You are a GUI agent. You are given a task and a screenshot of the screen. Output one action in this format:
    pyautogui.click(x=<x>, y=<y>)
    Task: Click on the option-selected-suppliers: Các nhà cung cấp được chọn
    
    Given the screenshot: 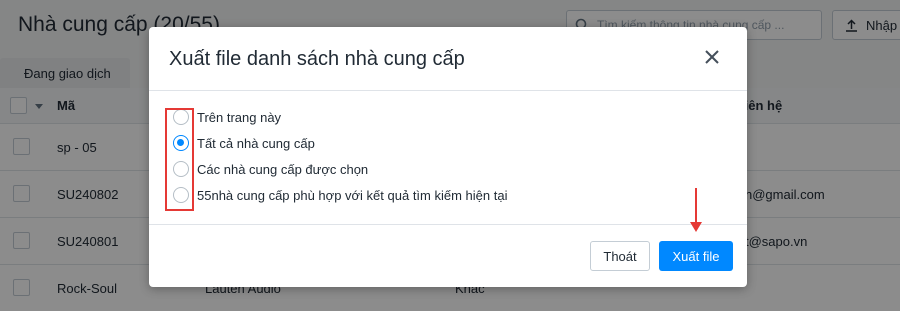 What is the action you would take?
    pyautogui.click(x=270, y=169)
    